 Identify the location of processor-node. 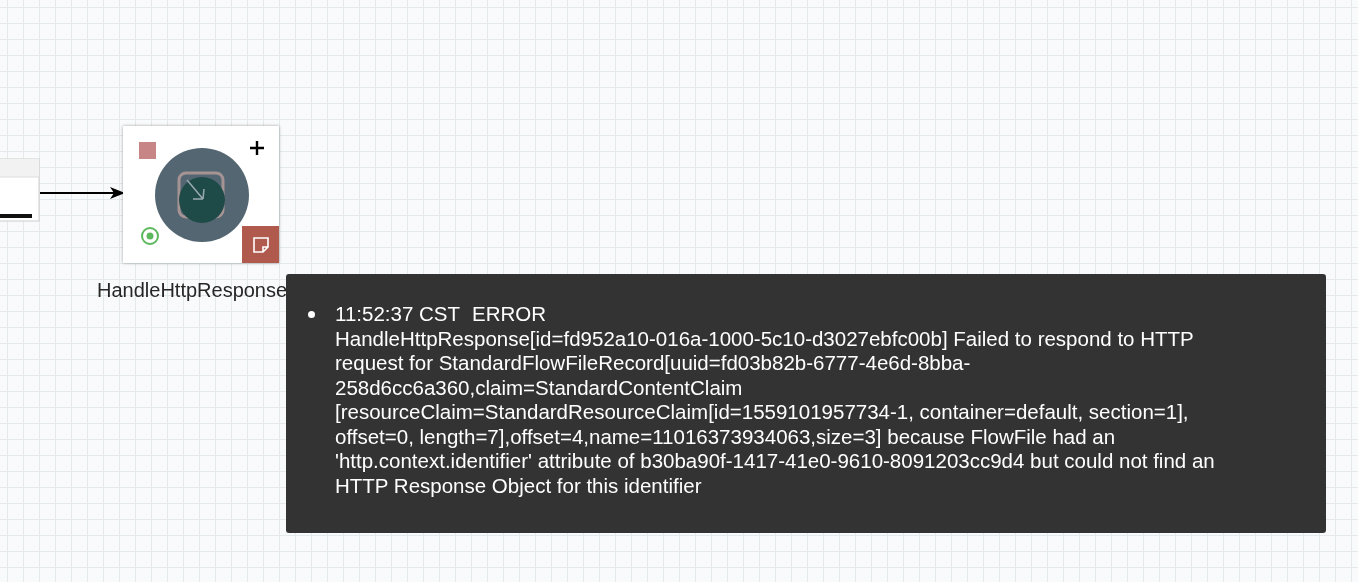
(201, 194).